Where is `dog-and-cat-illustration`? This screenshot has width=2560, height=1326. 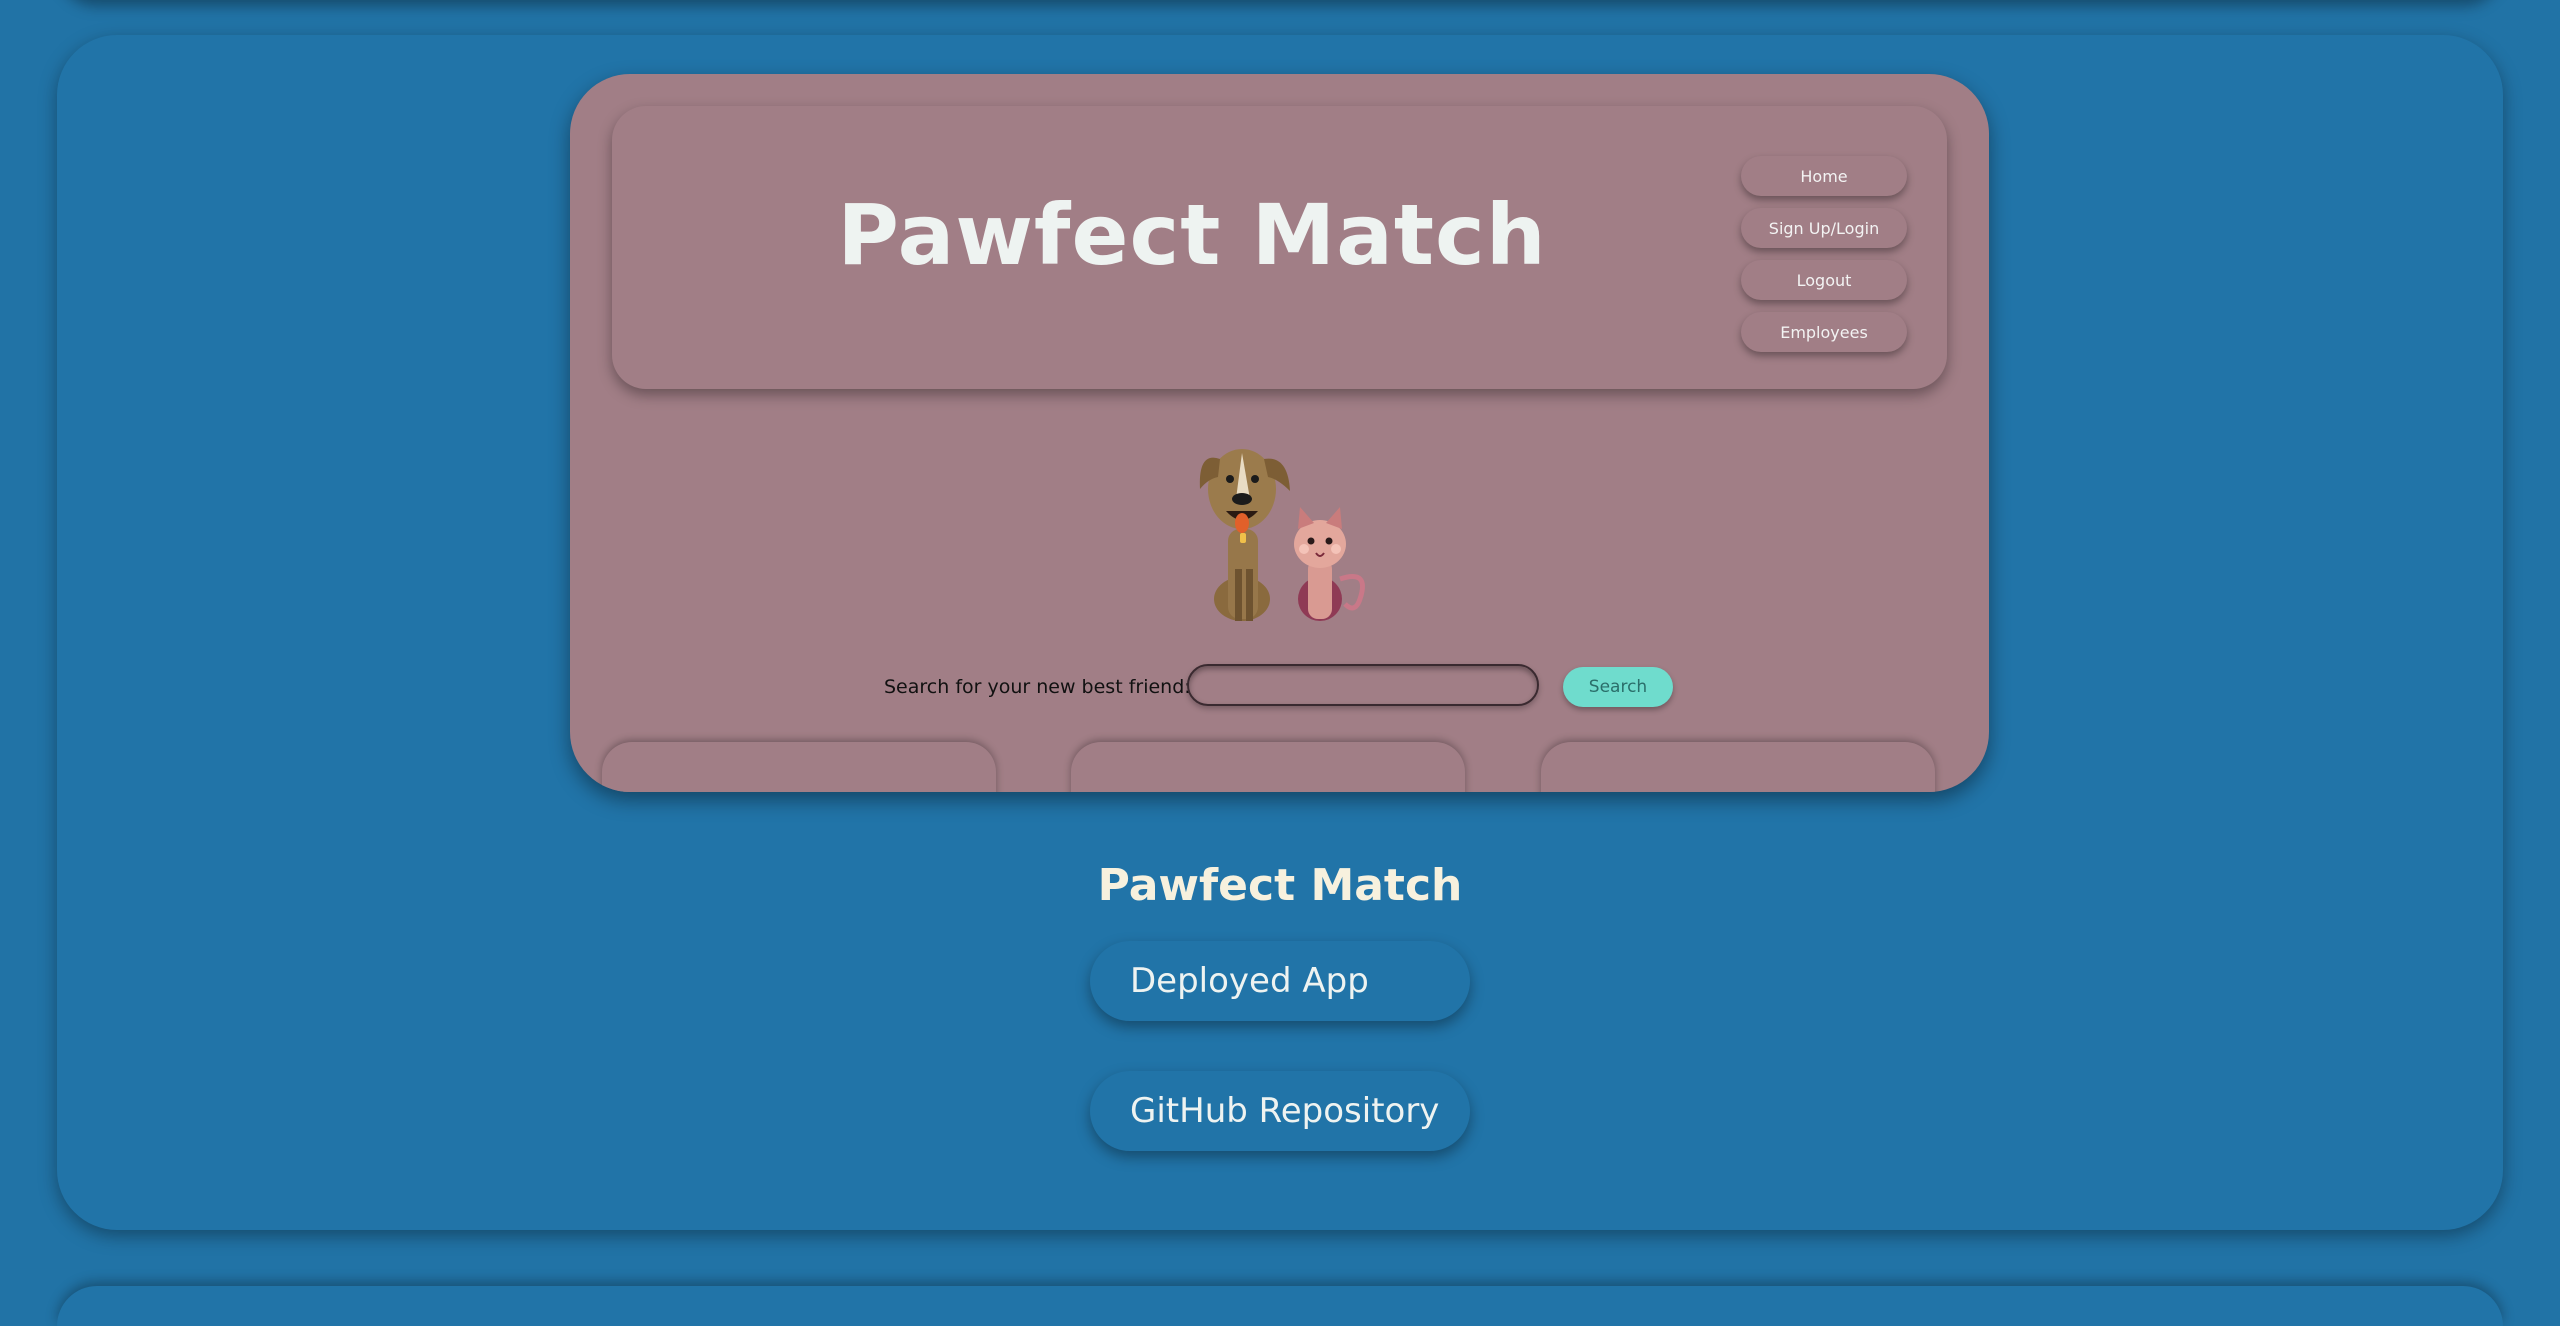 dog-and-cat-illustration is located at coordinates (1282, 535).